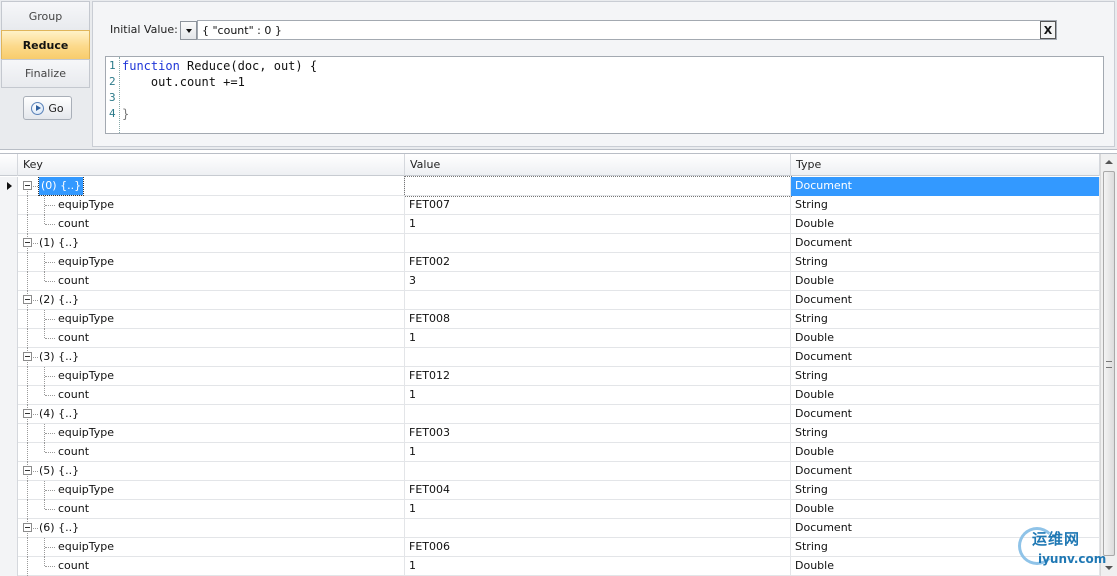  What do you see at coordinates (1048, 30) in the screenshot?
I see `clear-icon: X` at bounding box center [1048, 30].